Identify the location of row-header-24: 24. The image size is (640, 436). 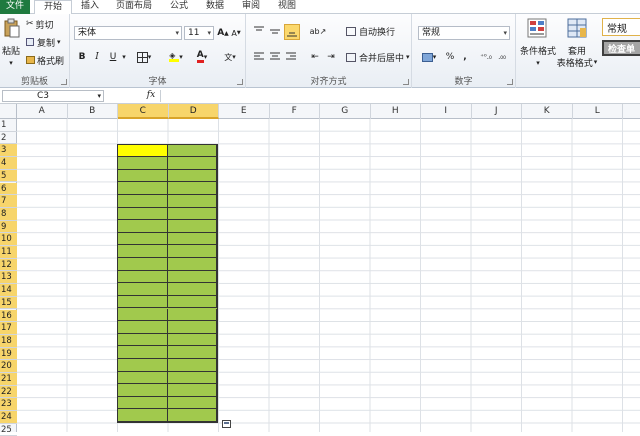
(8, 417).